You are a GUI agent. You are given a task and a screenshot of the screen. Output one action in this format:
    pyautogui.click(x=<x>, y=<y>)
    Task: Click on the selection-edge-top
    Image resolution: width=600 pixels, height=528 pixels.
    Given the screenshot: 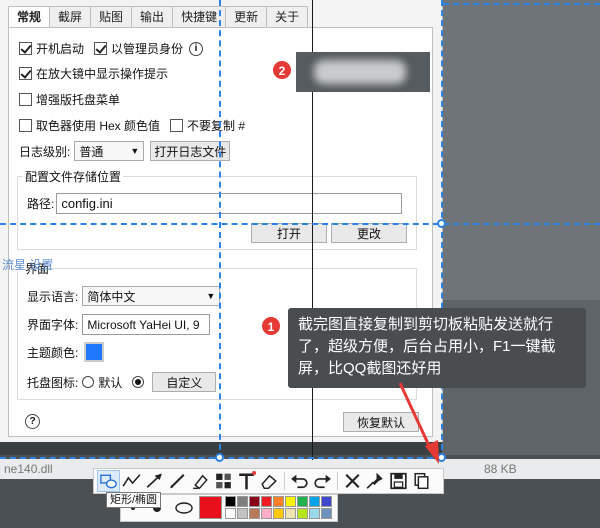 What is the action you would take?
    pyautogui.click(x=521, y=4)
    